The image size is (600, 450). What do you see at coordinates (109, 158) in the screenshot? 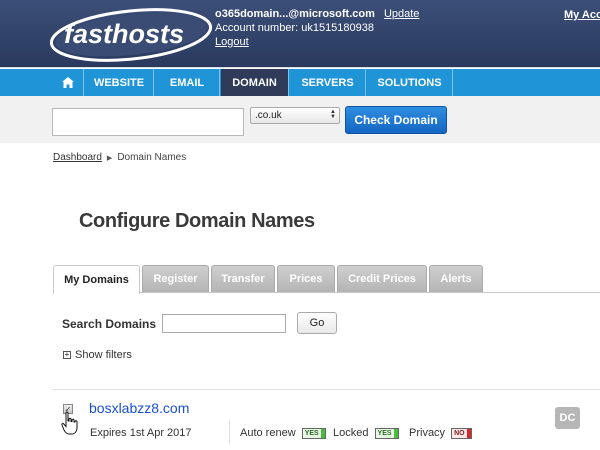
I see `breadcrumb-arrow-icon: ▶` at bounding box center [109, 158].